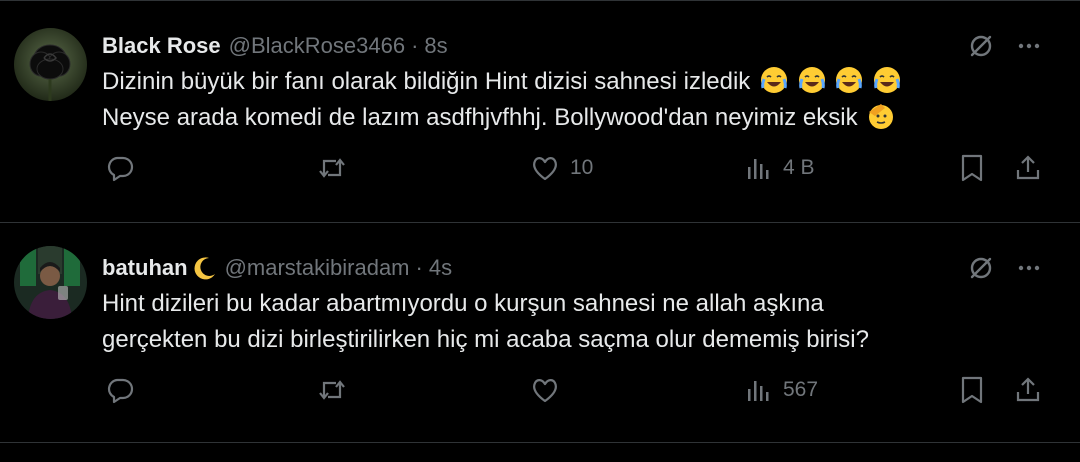  What do you see at coordinates (581, 268) in the screenshot?
I see `tweet-header: batuhan @marstakibiradam · 4s` at bounding box center [581, 268].